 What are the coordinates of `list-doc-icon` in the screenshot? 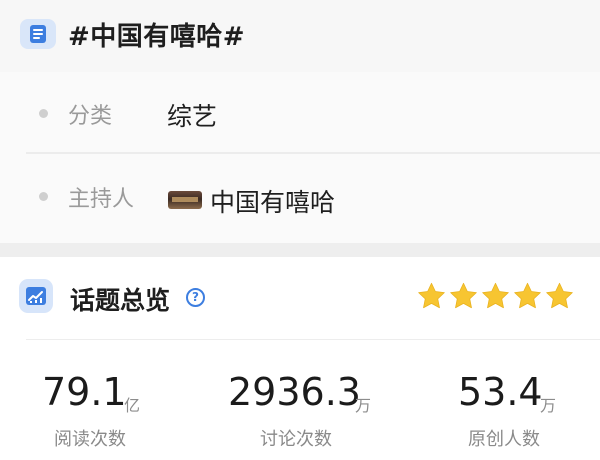 It's located at (38, 34).